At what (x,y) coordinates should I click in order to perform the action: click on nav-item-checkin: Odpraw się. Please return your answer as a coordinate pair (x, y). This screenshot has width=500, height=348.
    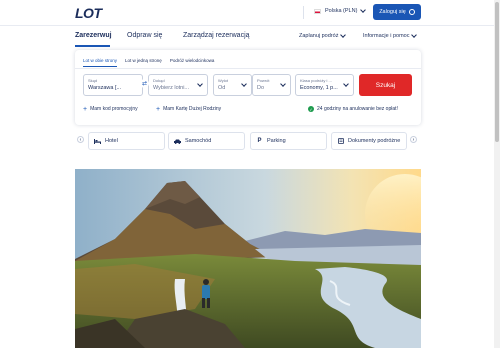
    Looking at the image, I should click on (144, 35).